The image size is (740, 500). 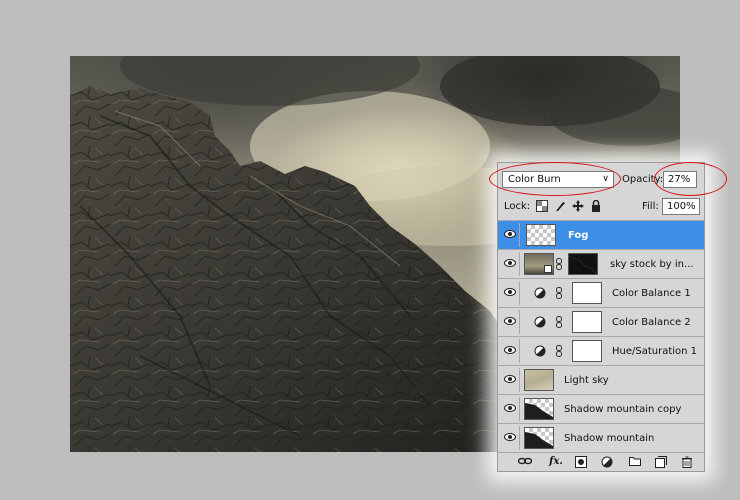 What do you see at coordinates (555, 179) in the screenshot?
I see `annotation-circle-blend-mode` at bounding box center [555, 179].